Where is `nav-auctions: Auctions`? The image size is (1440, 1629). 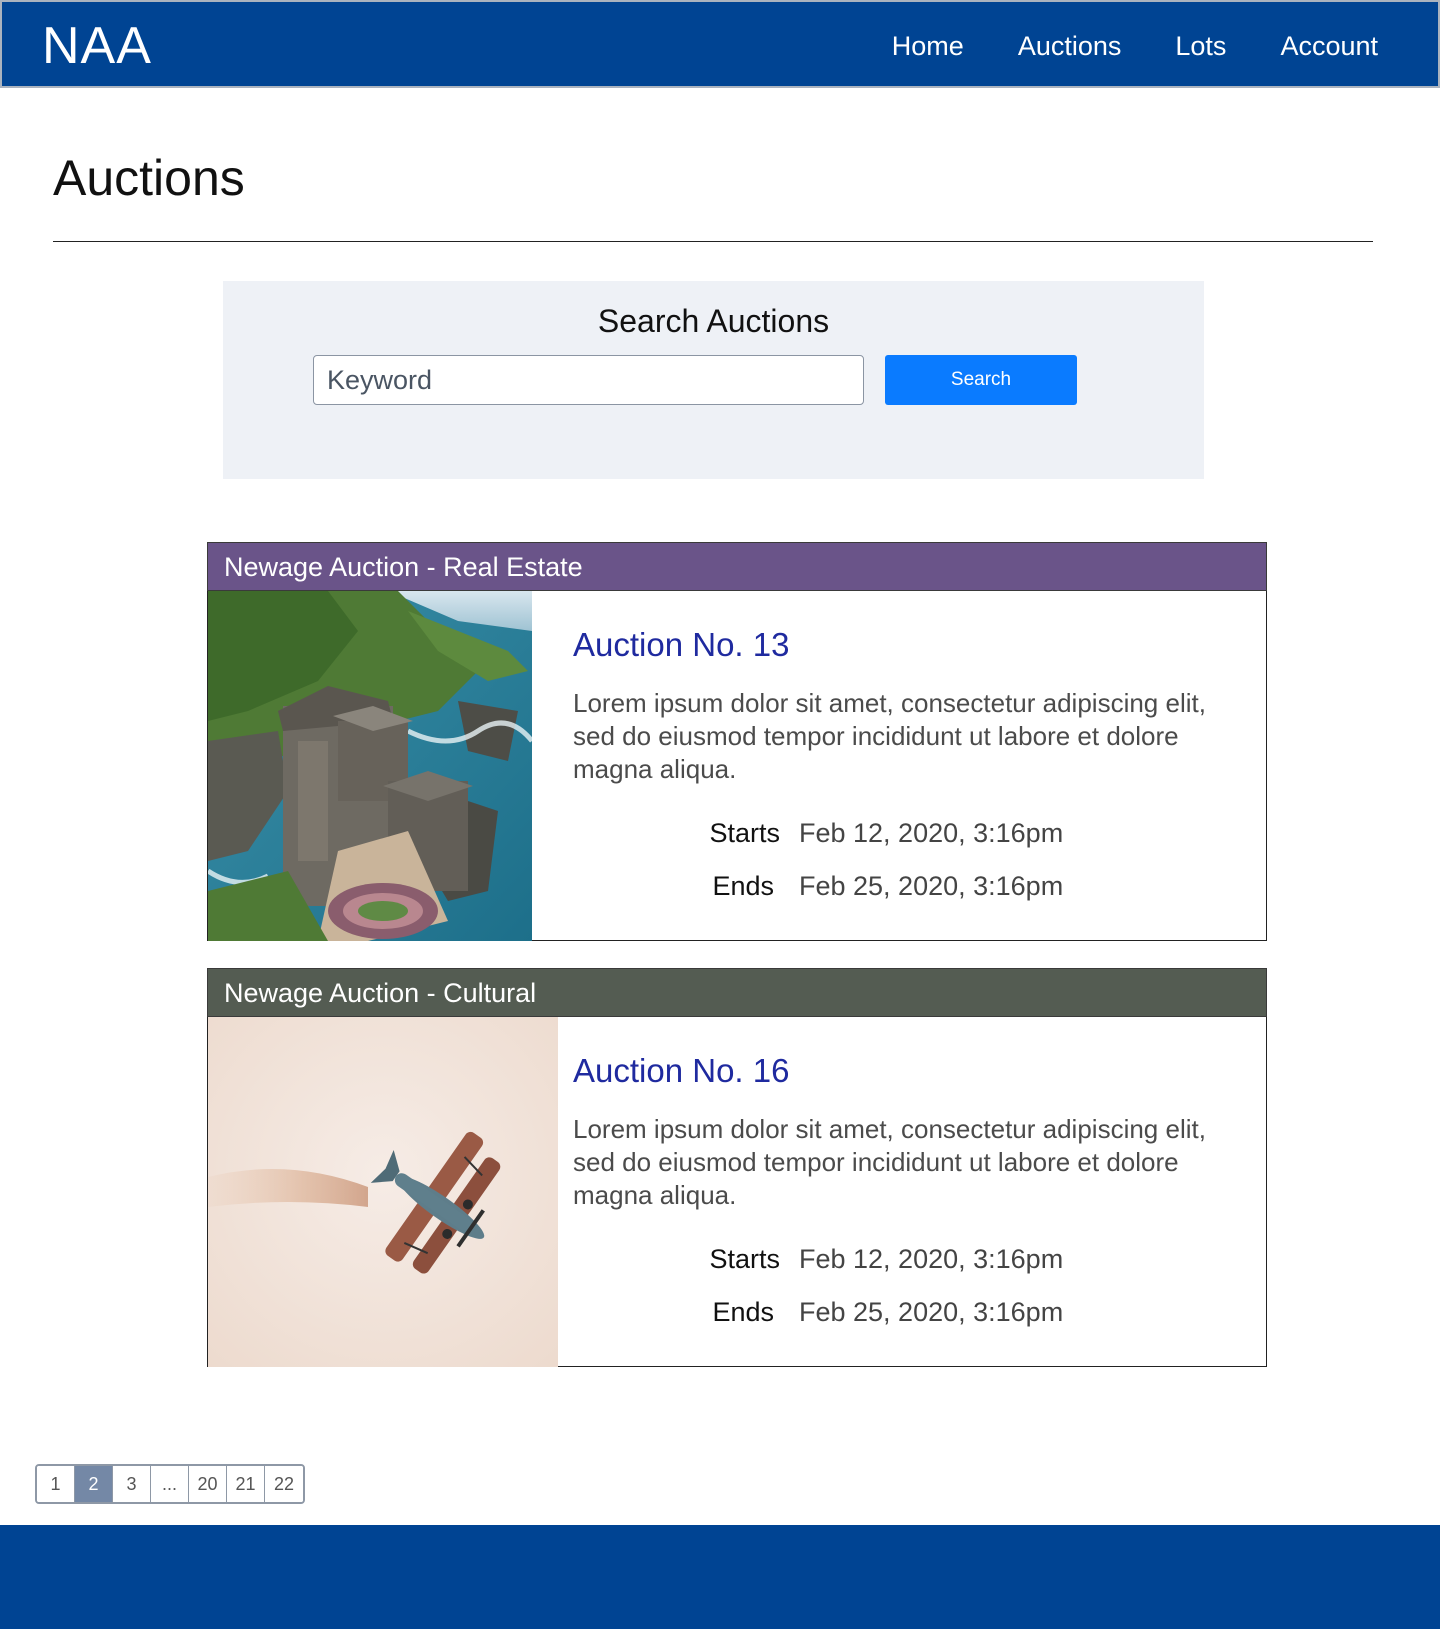 nav-auctions: Auctions is located at coordinates (1070, 46).